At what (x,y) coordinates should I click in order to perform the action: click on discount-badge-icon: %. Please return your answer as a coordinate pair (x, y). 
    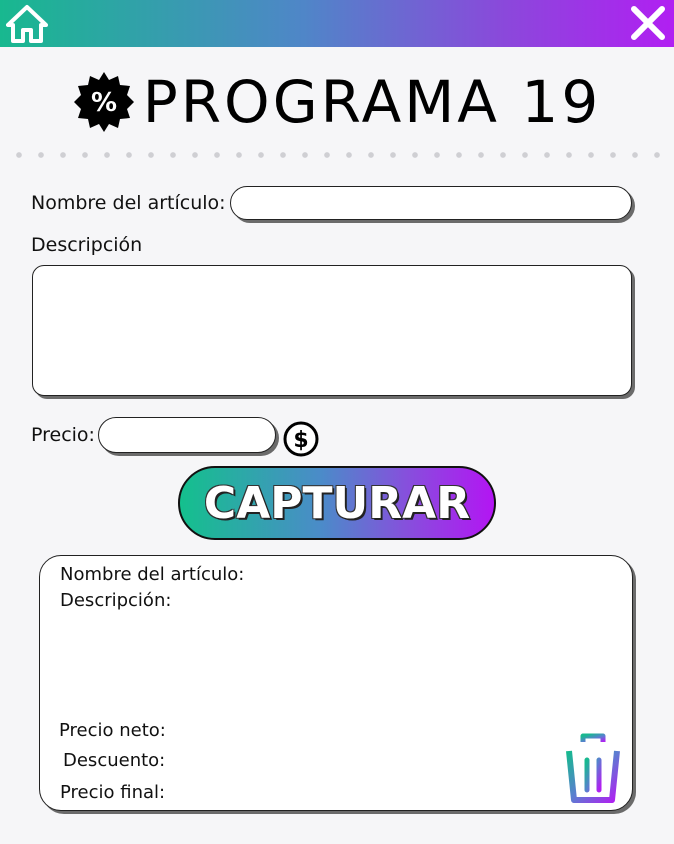
    Looking at the image, I should click on (103, 102).